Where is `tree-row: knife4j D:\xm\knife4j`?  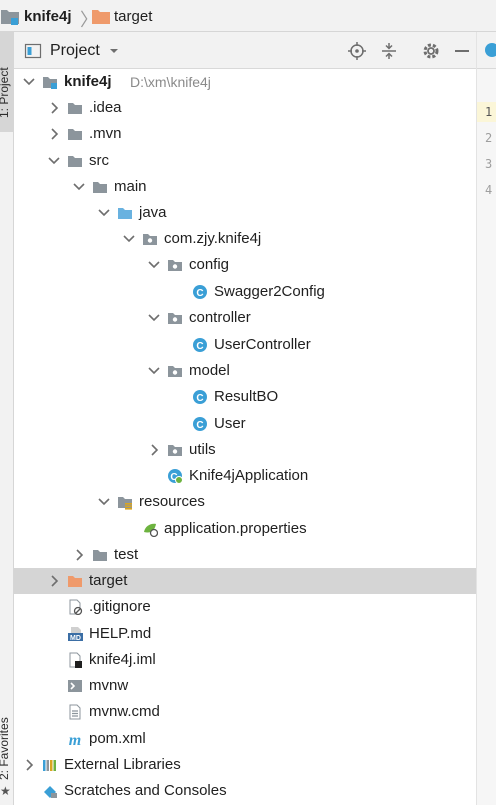 tree-row: knife4j D:\xm\knife4j is located at coordinates (245, 82).